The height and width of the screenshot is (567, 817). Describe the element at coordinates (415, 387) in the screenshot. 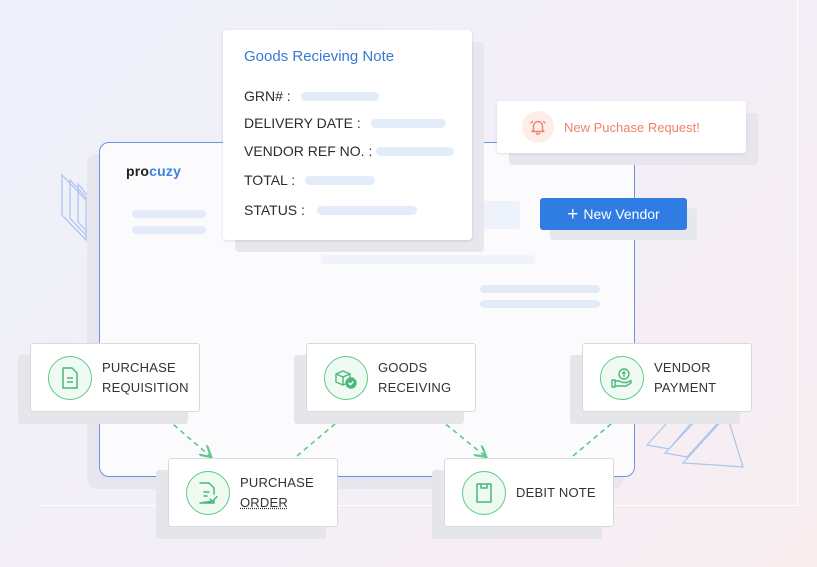

I see `step-label-line2: RECEIVING` at that location.